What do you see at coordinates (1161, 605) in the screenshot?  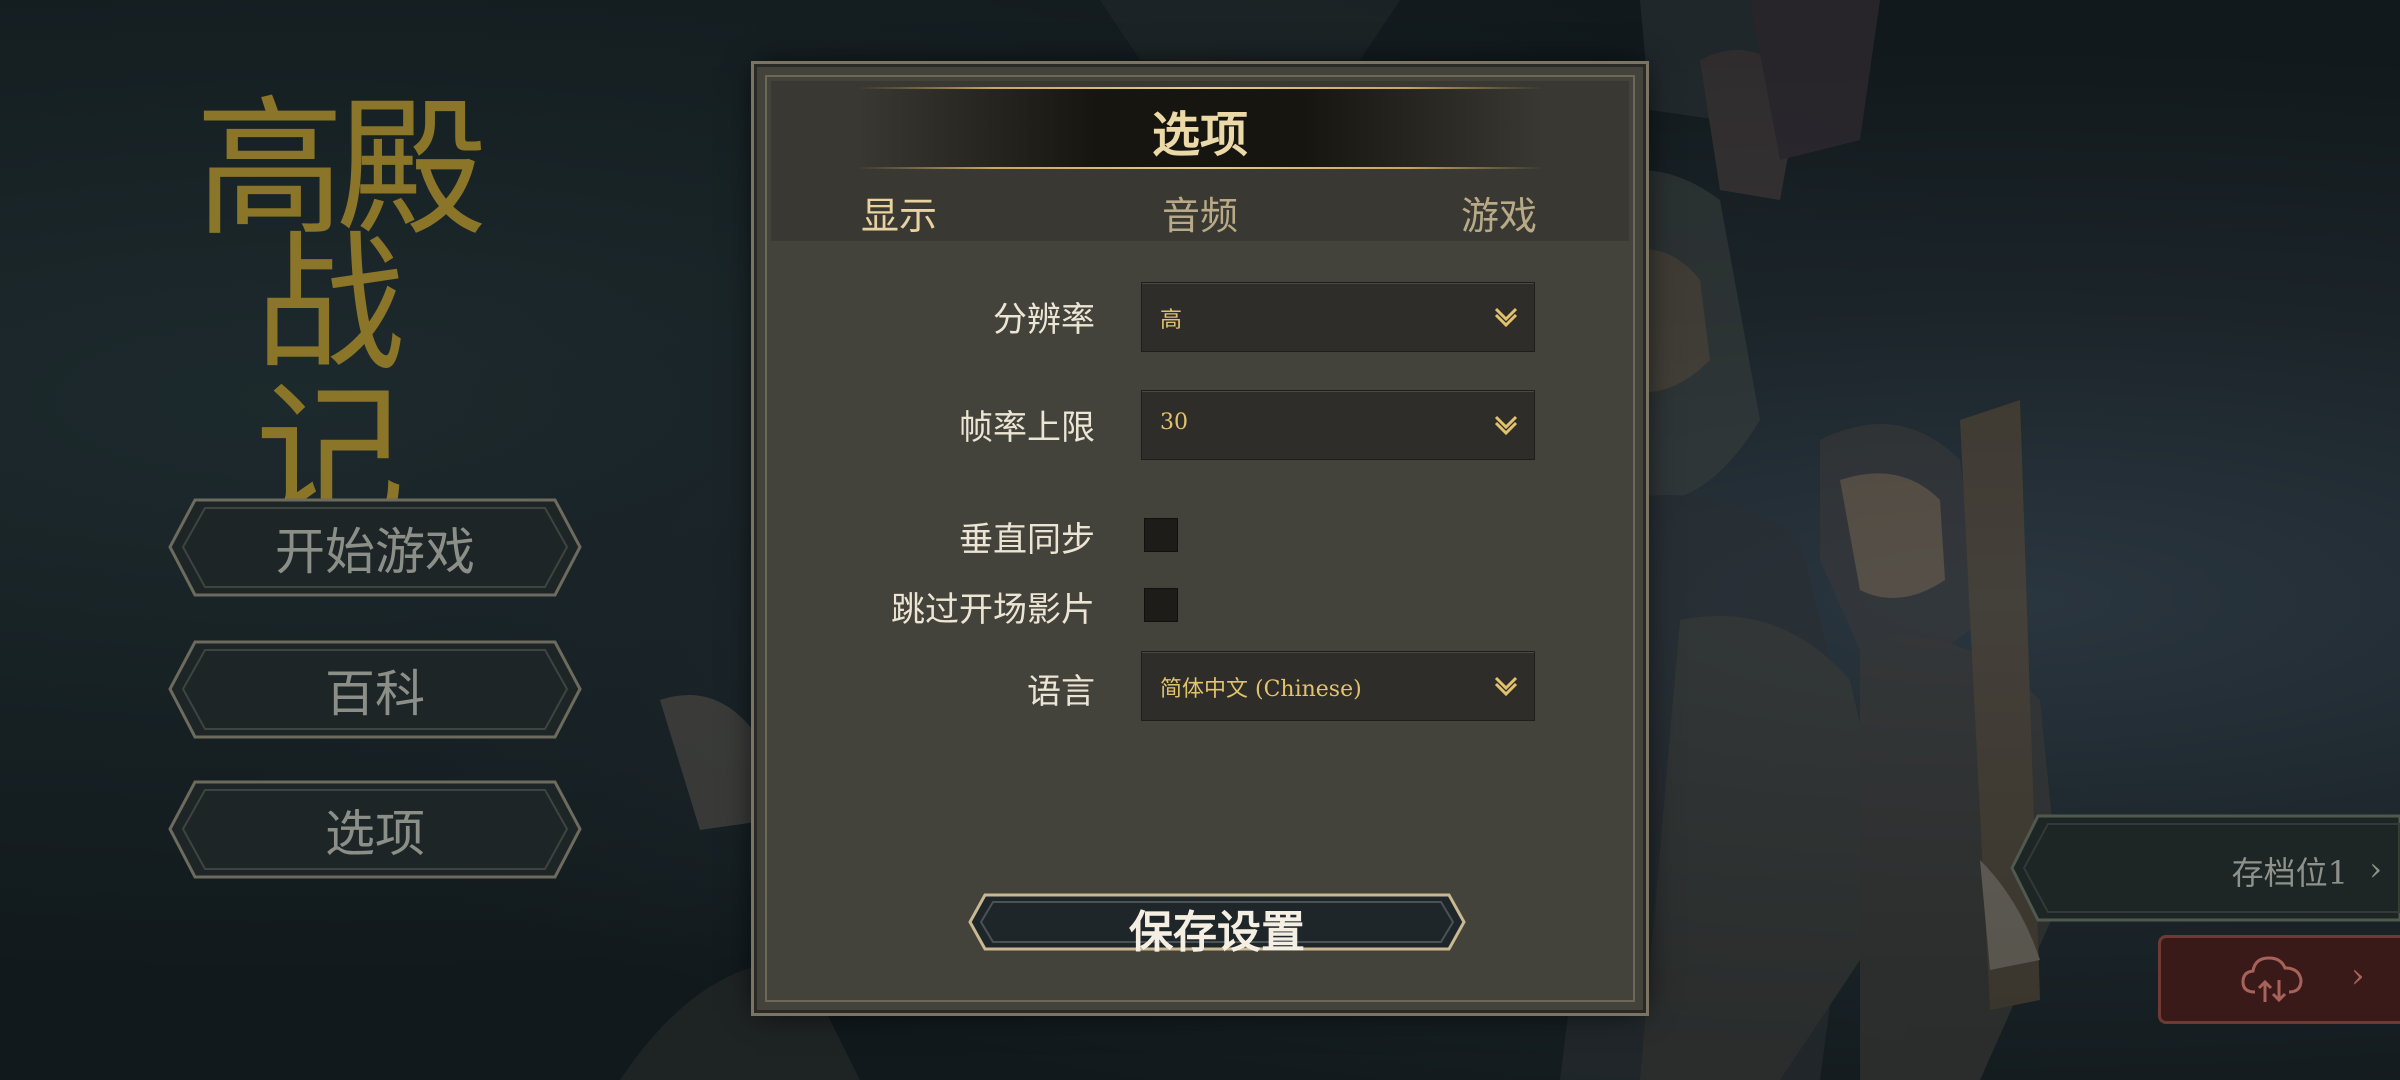 I see `skip-intro-checkbox` at bounding box center [1161, 605].